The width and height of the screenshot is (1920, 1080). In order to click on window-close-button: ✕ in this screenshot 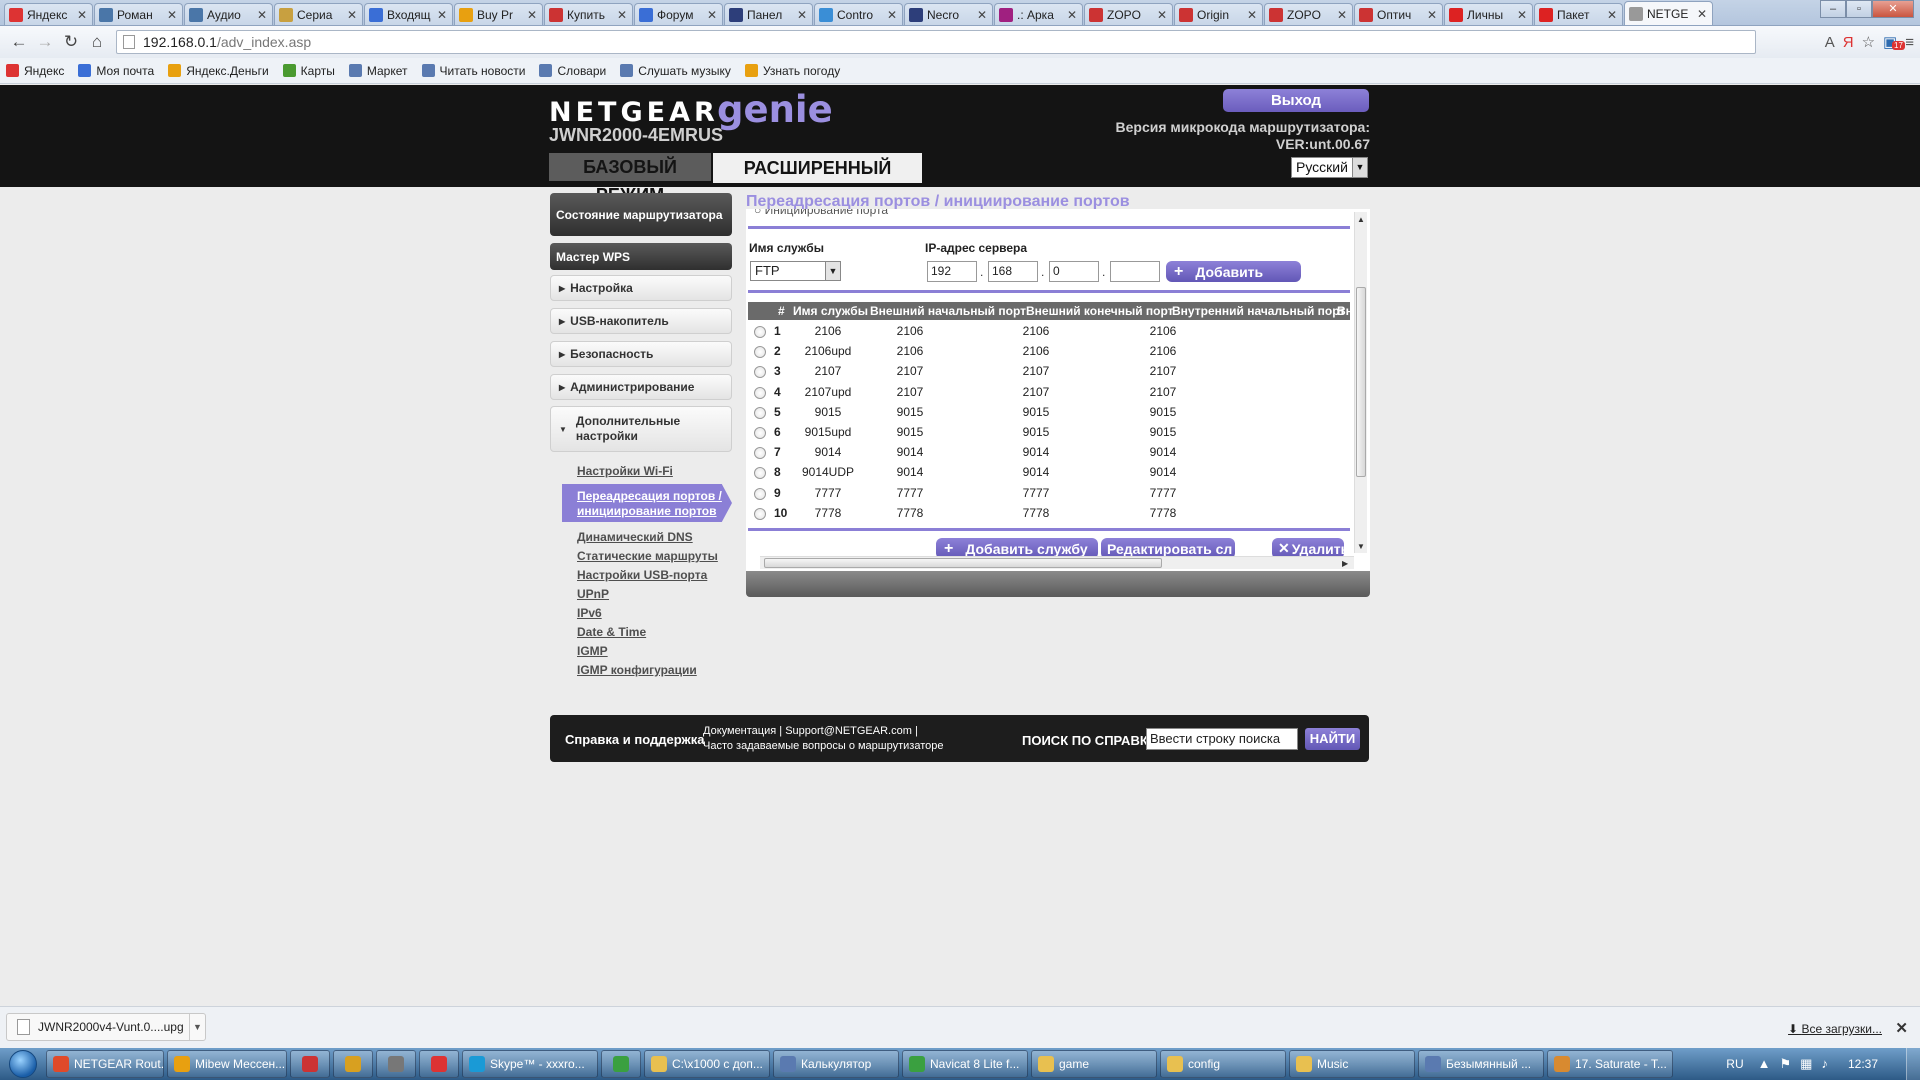, I will do `click(1893, 9)`.